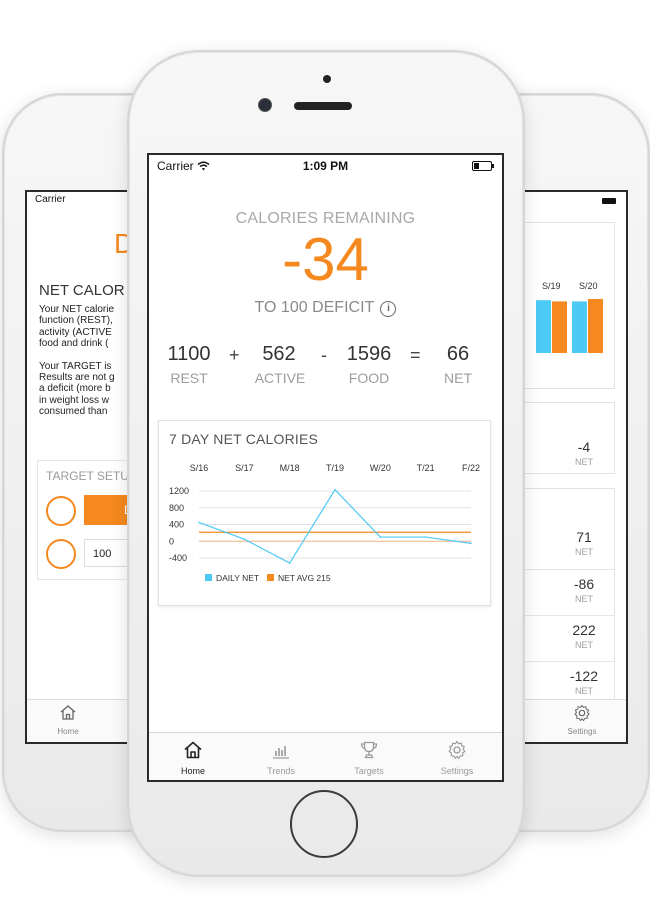  Describe the element at coordinates (192, 771) in the screenshot. I see `tab-home-label: Home` at that location.